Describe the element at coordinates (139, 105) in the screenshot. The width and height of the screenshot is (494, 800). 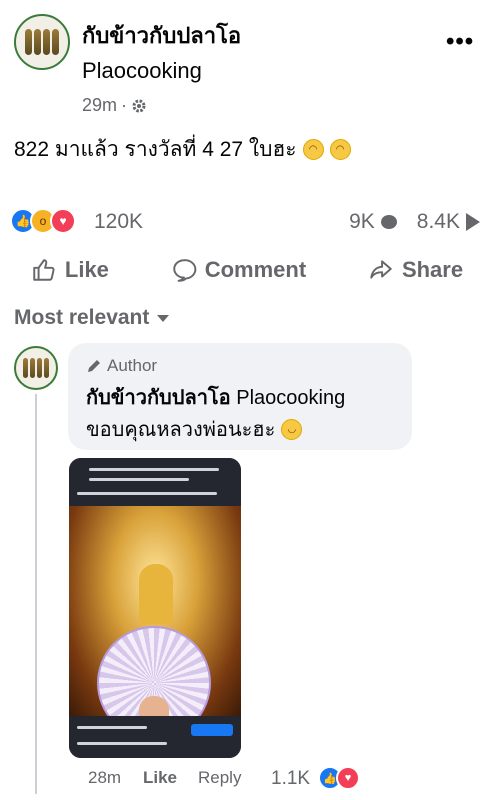
I see `gear-icon` at that location.